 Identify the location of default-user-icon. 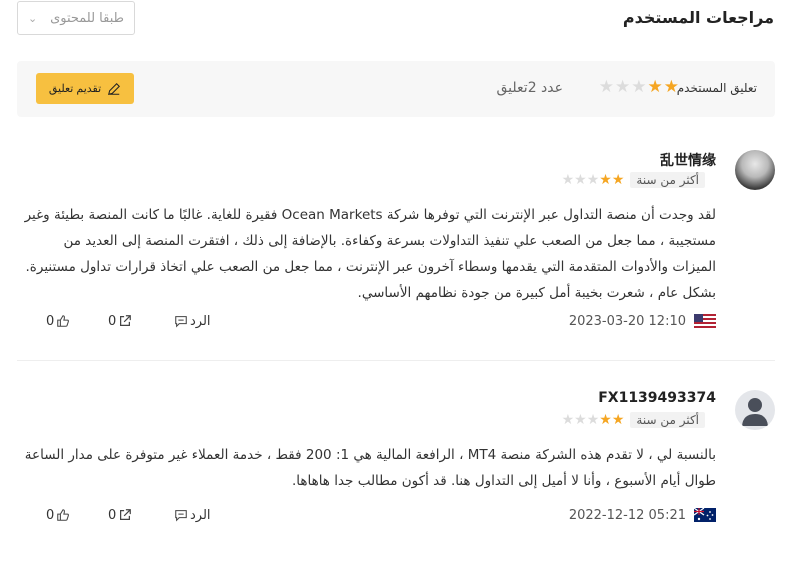
(755, 412).